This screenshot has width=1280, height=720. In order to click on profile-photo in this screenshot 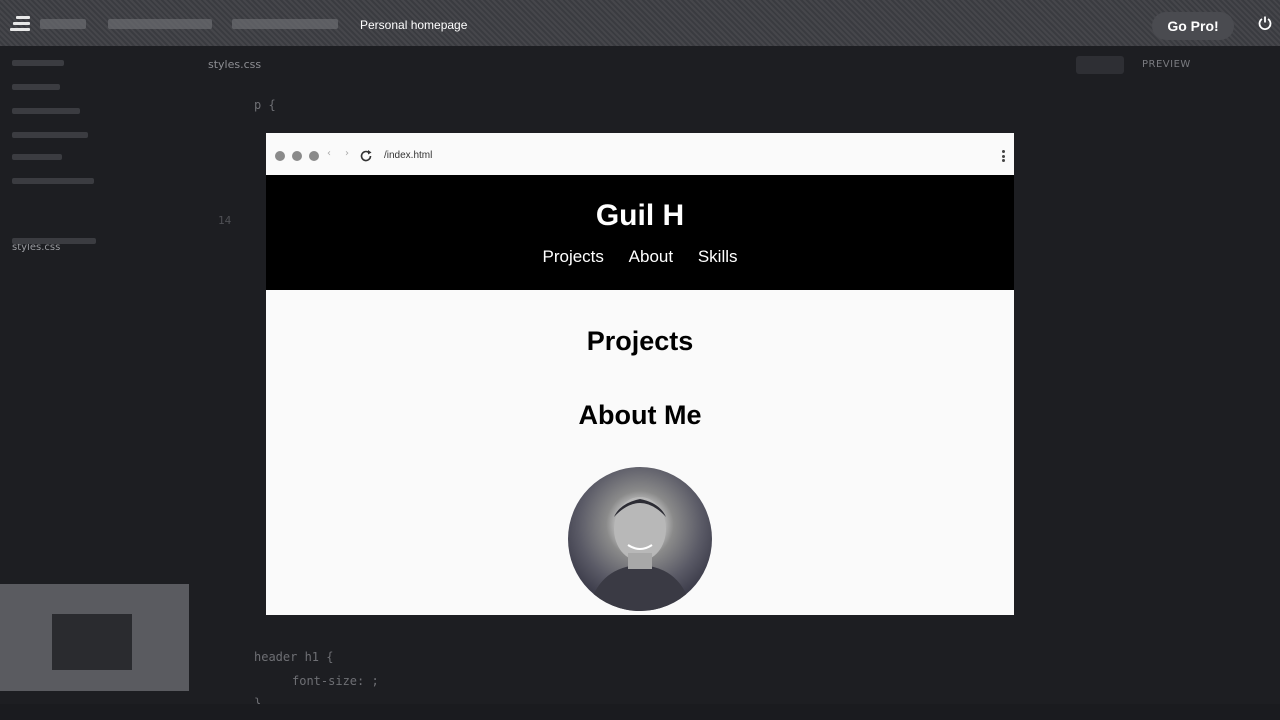, I will do `click(640, 539)`.